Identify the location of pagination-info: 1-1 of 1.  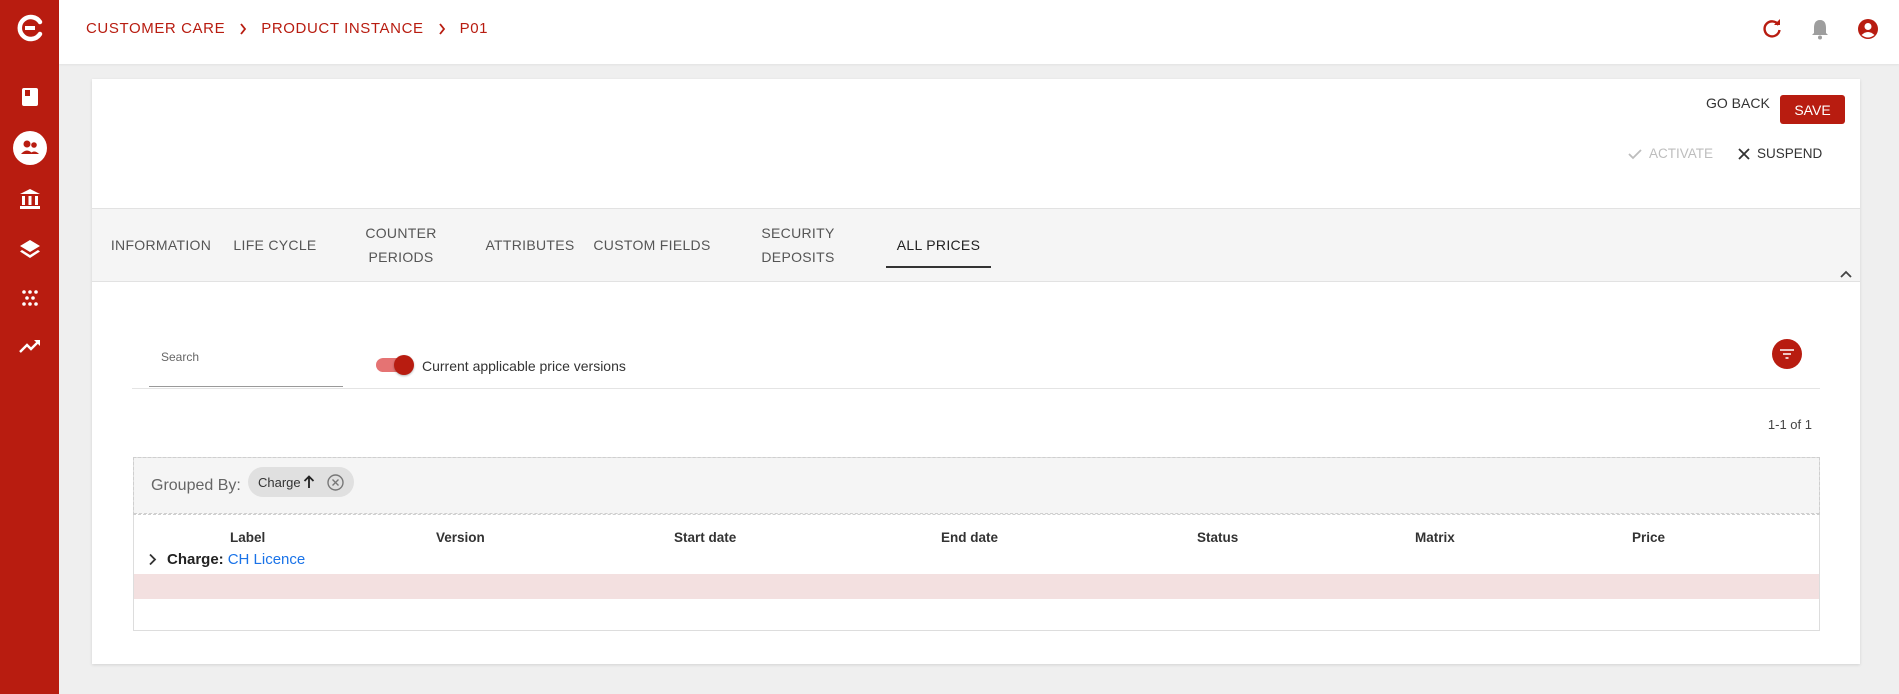
(1789, 424).